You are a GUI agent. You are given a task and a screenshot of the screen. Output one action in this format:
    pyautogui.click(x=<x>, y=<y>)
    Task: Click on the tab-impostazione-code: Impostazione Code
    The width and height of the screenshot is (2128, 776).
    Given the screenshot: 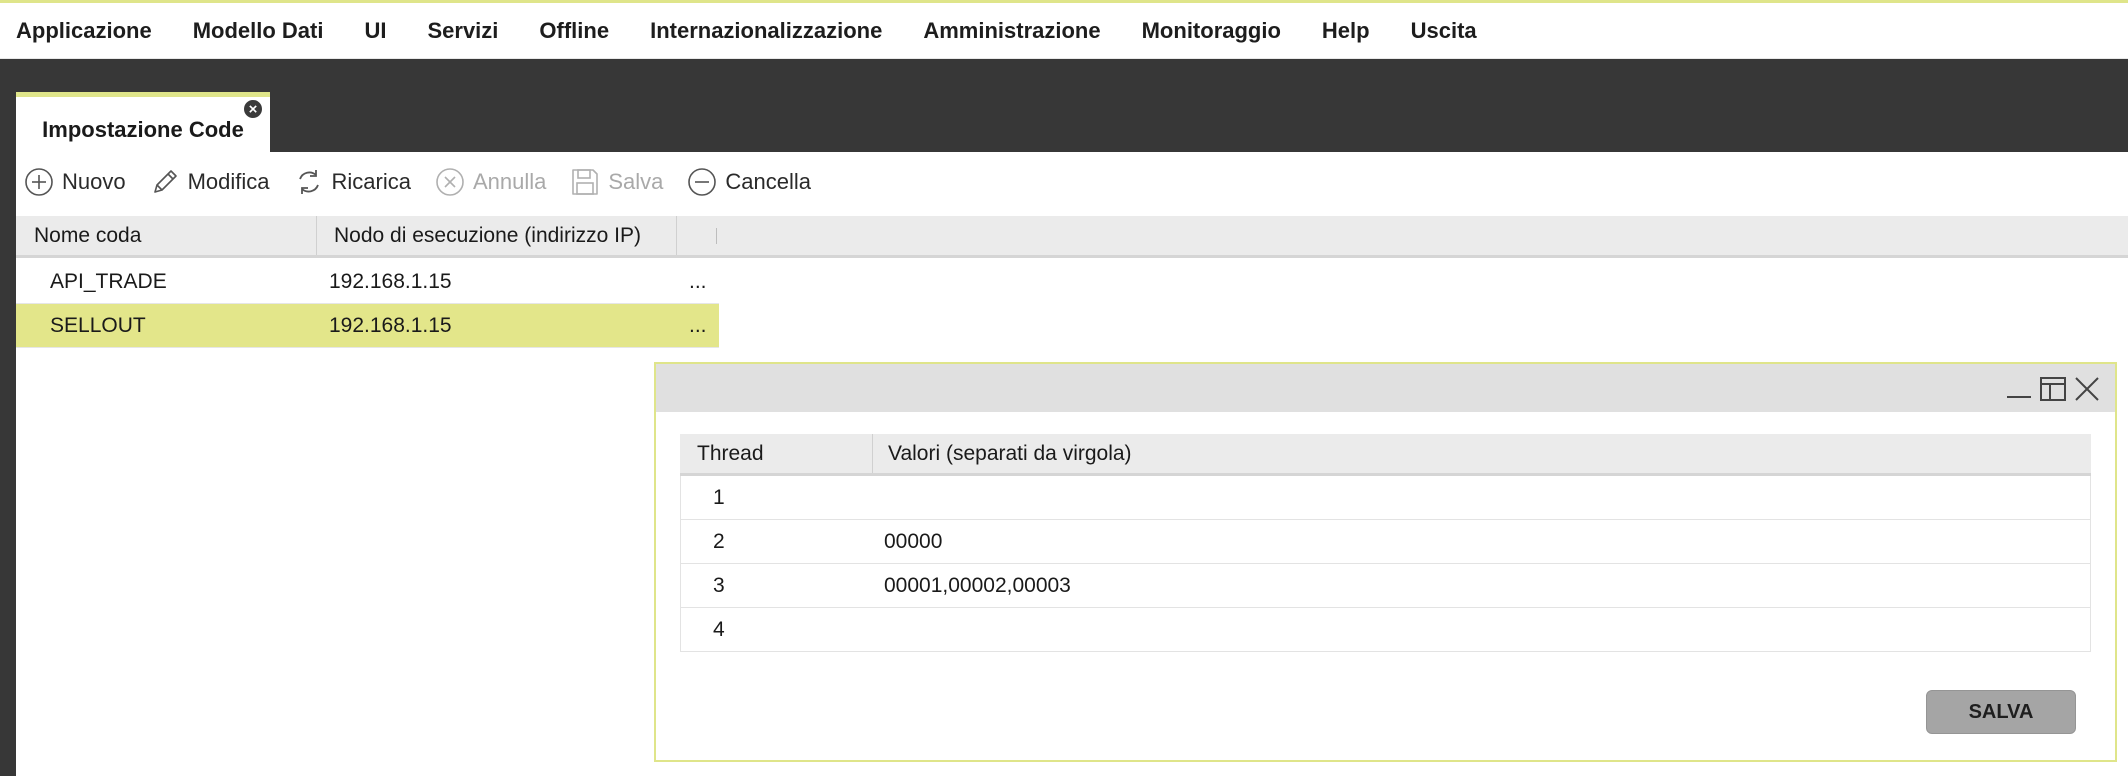 What is the action you would take?
    pyautogui.click(x=143, y=122)
    